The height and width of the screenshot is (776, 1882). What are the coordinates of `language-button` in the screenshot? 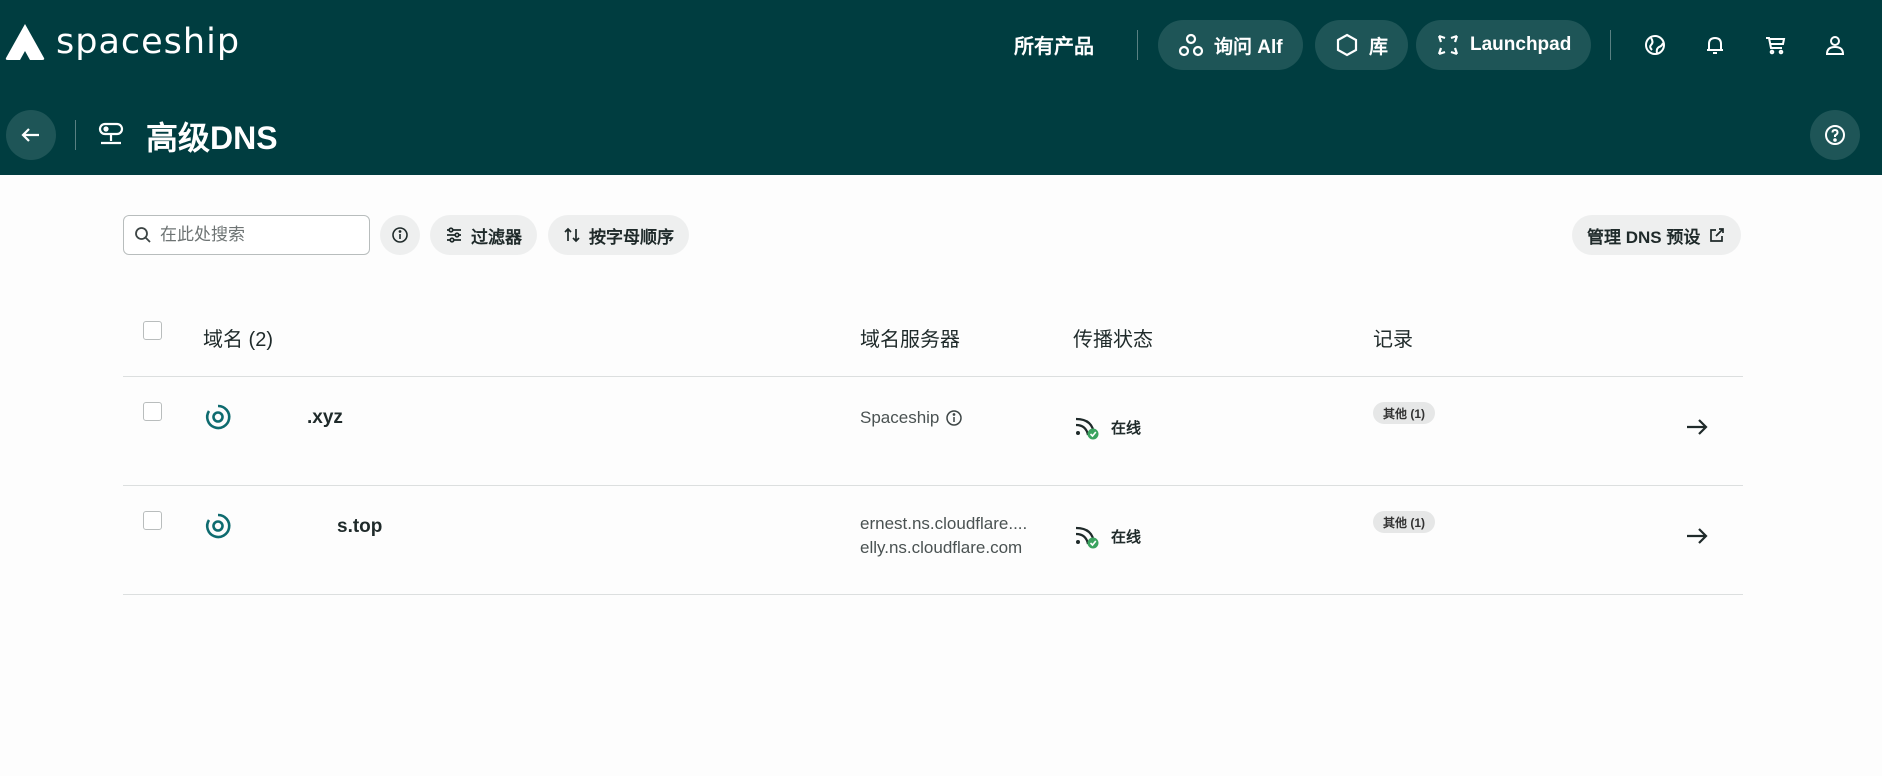 It's located at (1655, 45).